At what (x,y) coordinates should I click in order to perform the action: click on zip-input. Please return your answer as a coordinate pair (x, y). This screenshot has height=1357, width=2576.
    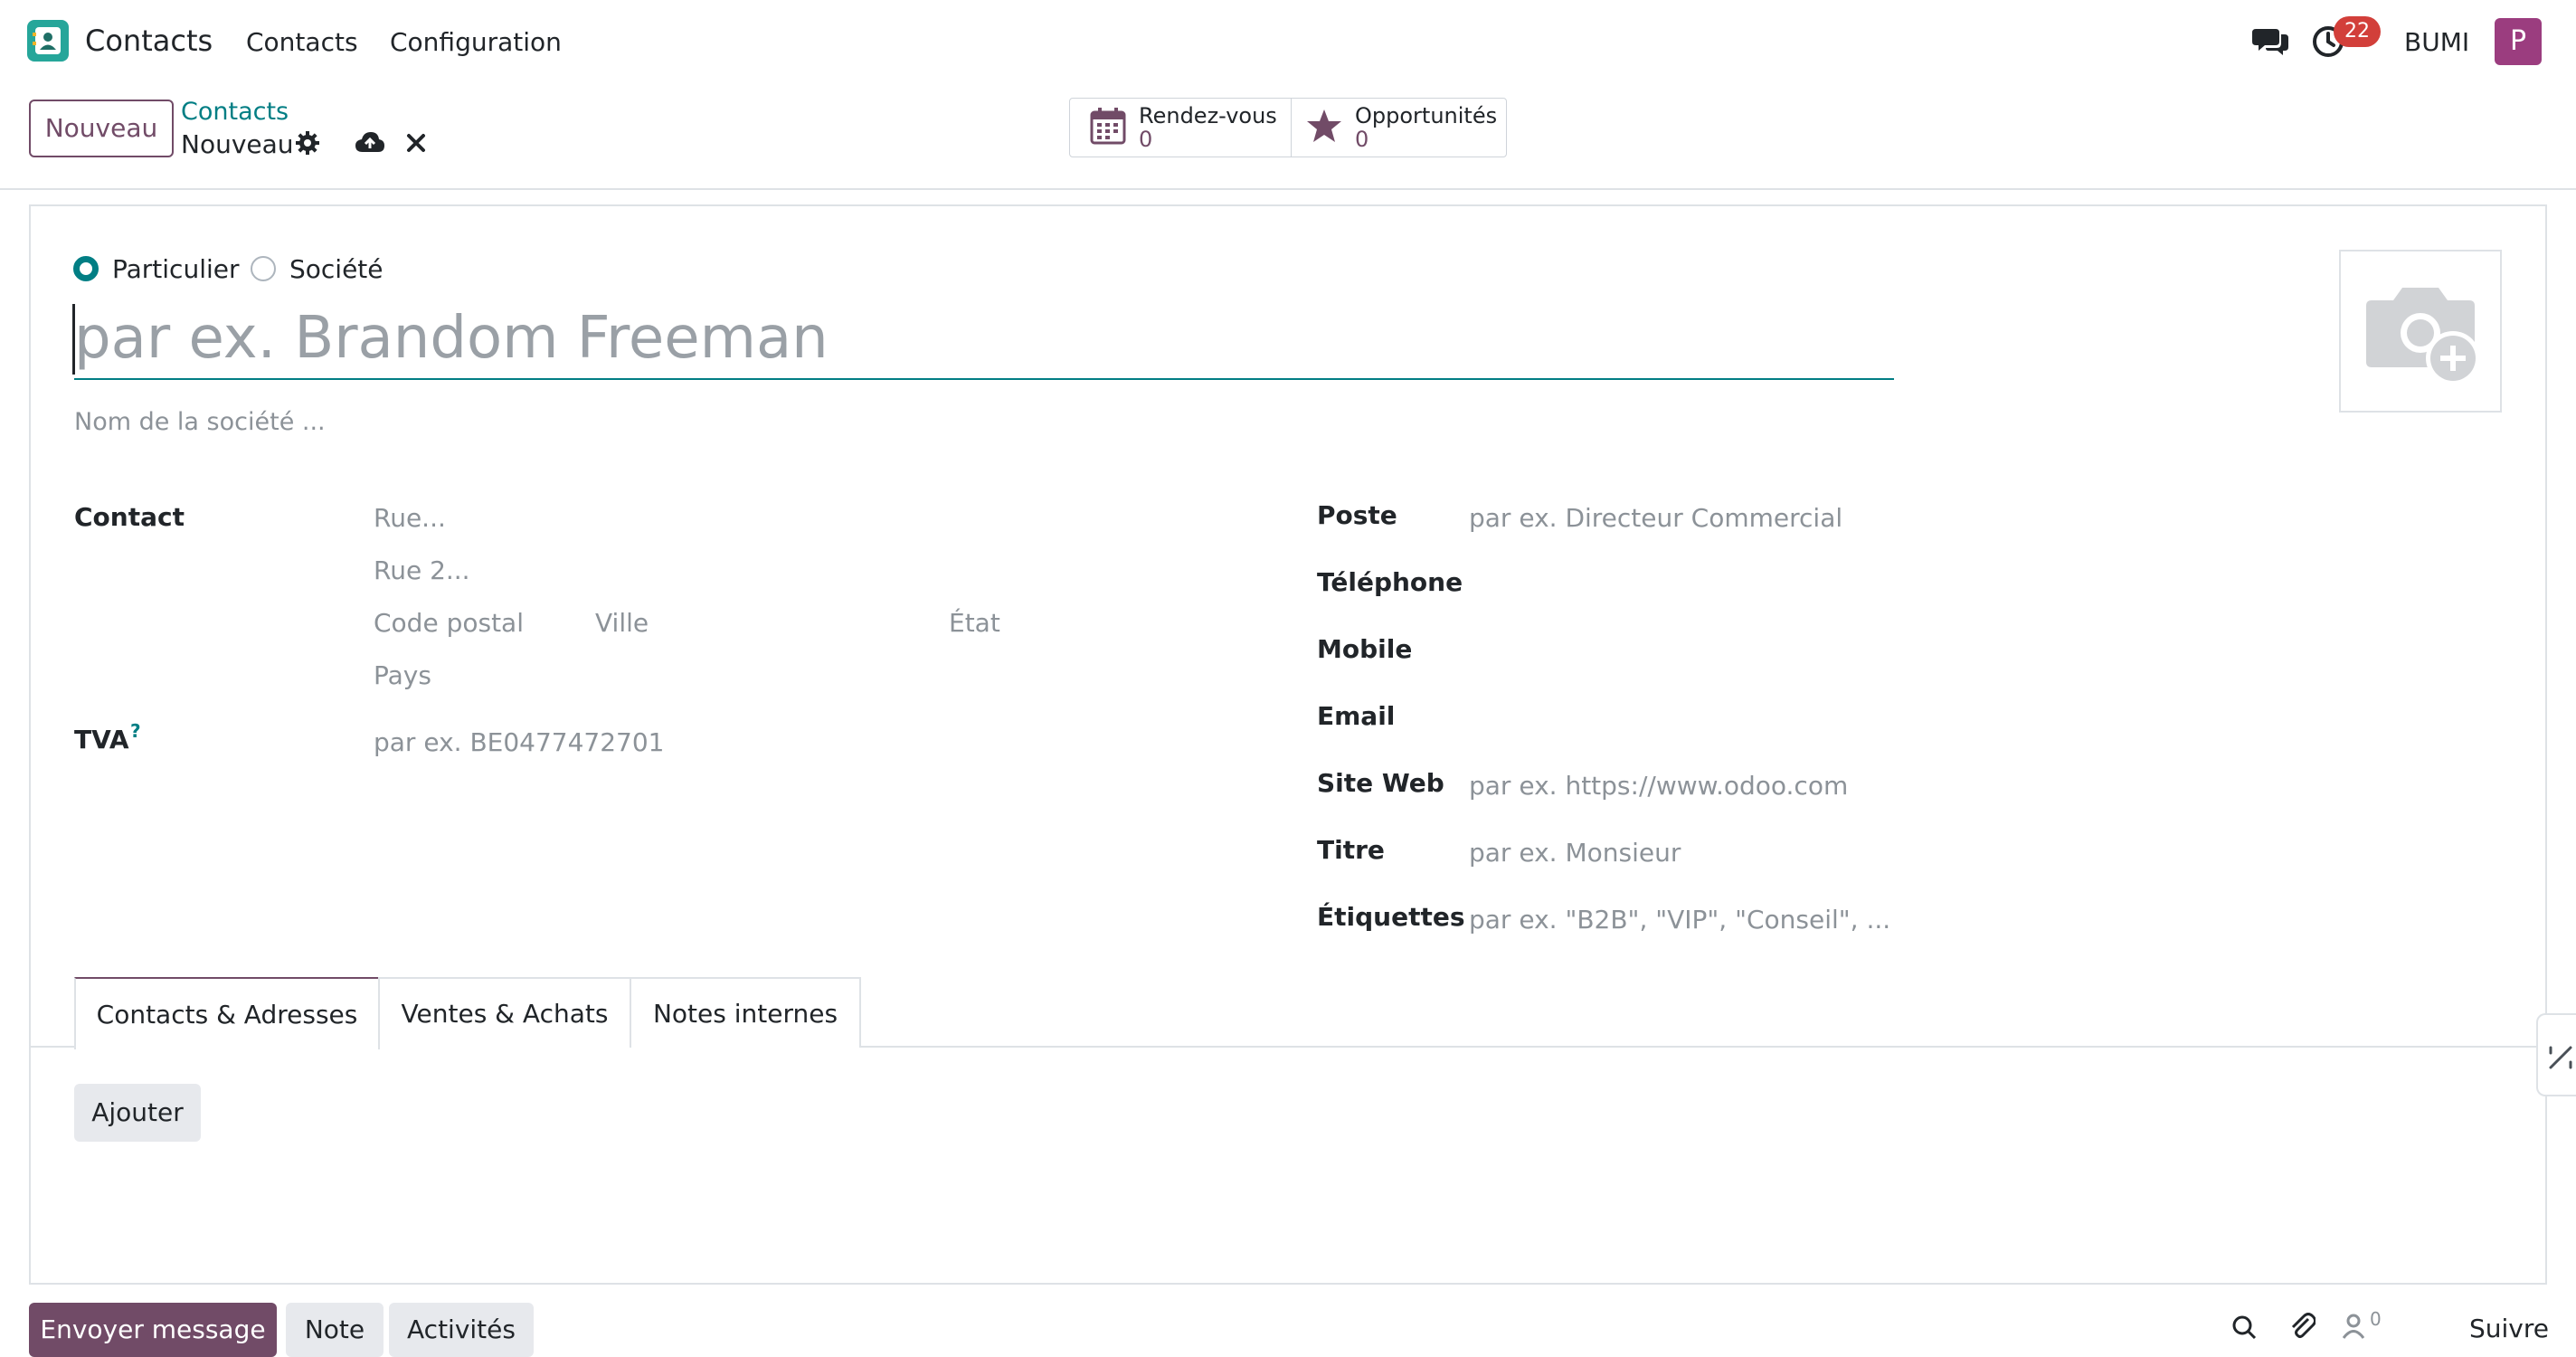
    Looking at the image, I should click on (478, 622).